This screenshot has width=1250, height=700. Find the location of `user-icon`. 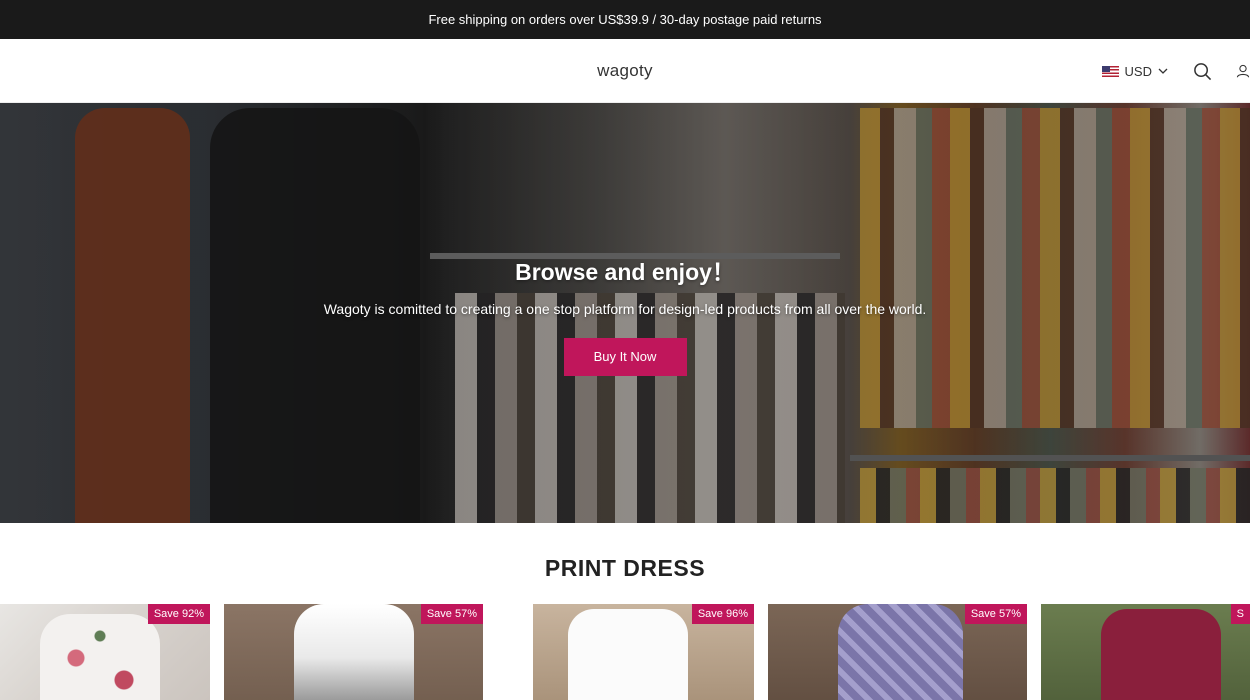

user-icon is located at coordinates (1243, 71).